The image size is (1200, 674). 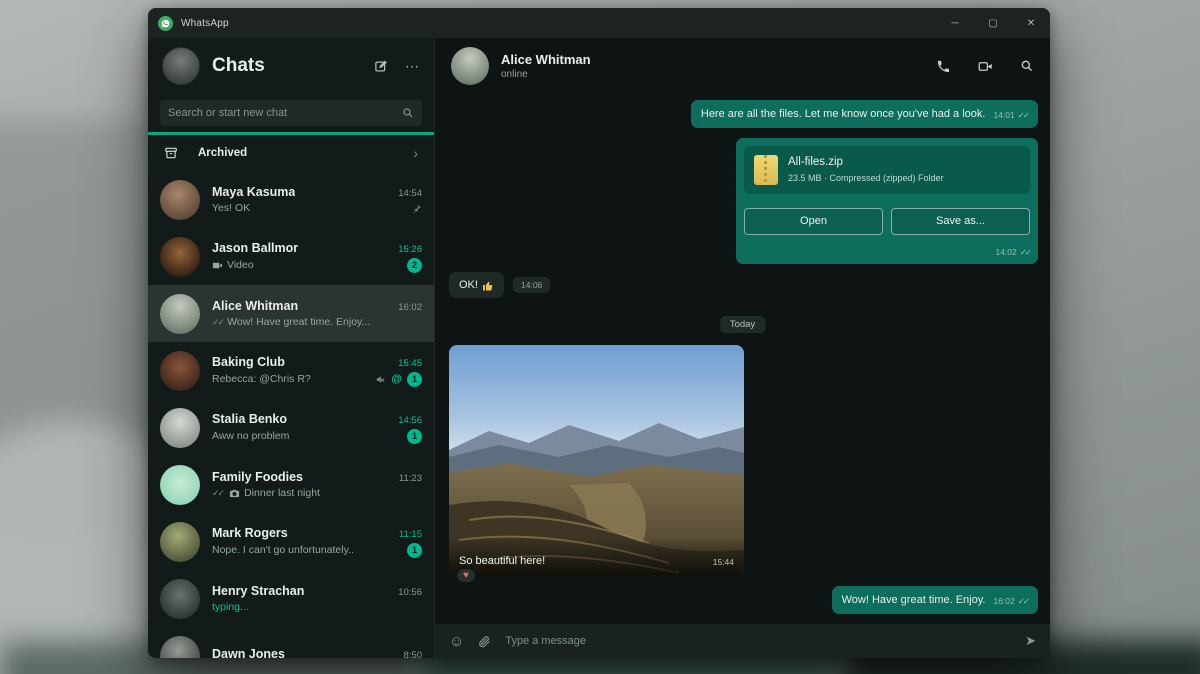 I want to click on date-divider: Today, so click(x=742, y=324).